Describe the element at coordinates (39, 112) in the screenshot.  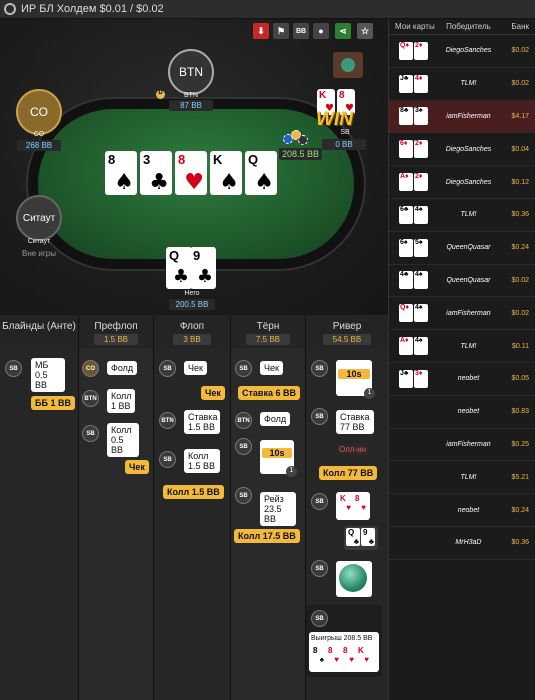
I see `seat-co: CO` at that location.